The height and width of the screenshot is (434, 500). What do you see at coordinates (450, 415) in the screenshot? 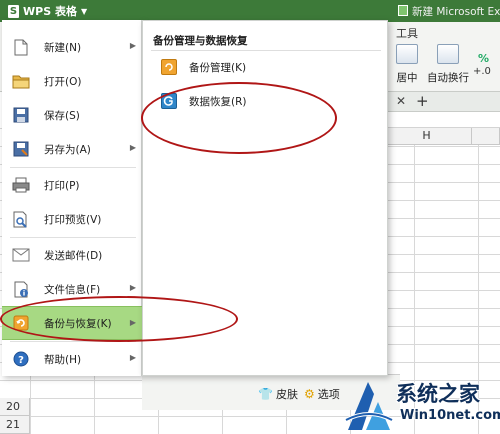
I see `watermark-site: Win10net.com` at bounding box center [450, 415].